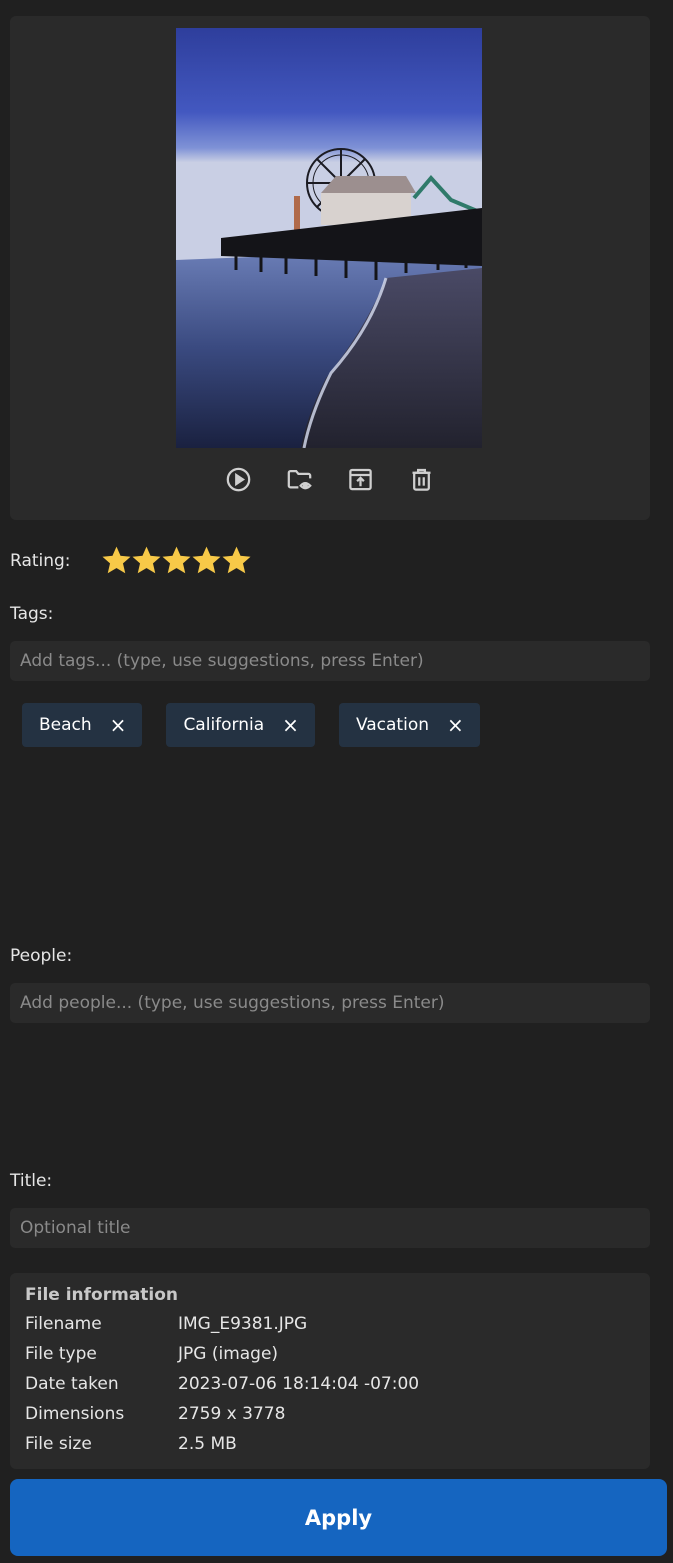 The height and width of the screenshot is (1563, 673). I want to click on photo-action-bar, so click(330, 481).